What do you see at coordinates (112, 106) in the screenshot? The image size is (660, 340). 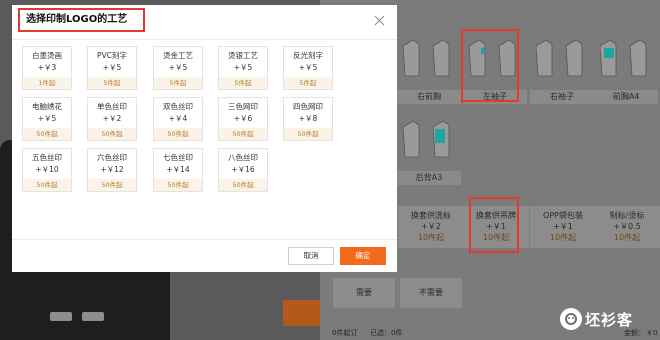 I see `option-name: 单色丝印` at bounding box center [112, 106].